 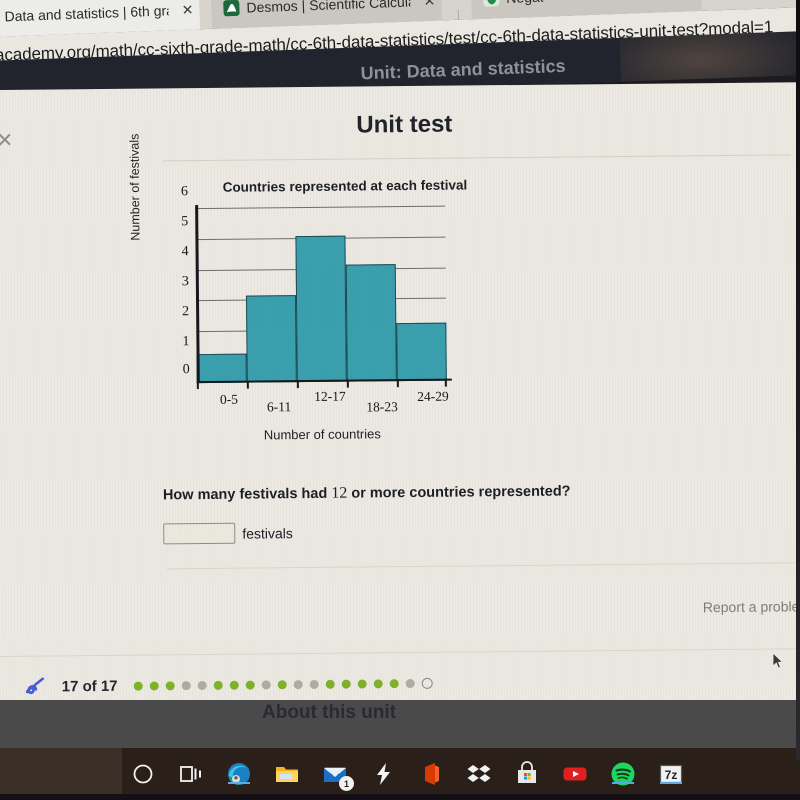 I want to click on mouse-cursor, so click(x=778, y=661).